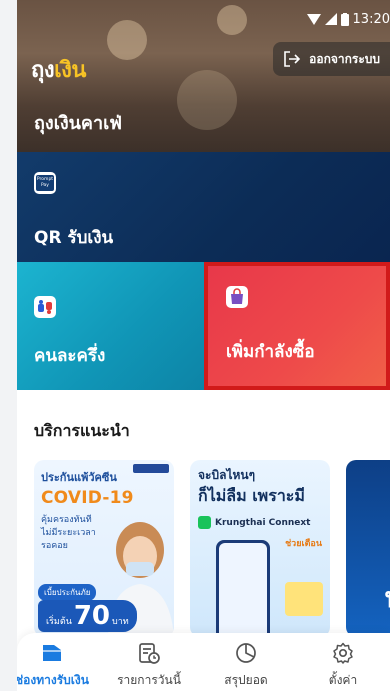 The height and width of the screenshot is (691, 390). What do you see at coordinates (344, 58) in the screenshot?
I see `logout-label: ออกจากระบบ` at bounding box center [344, 58].